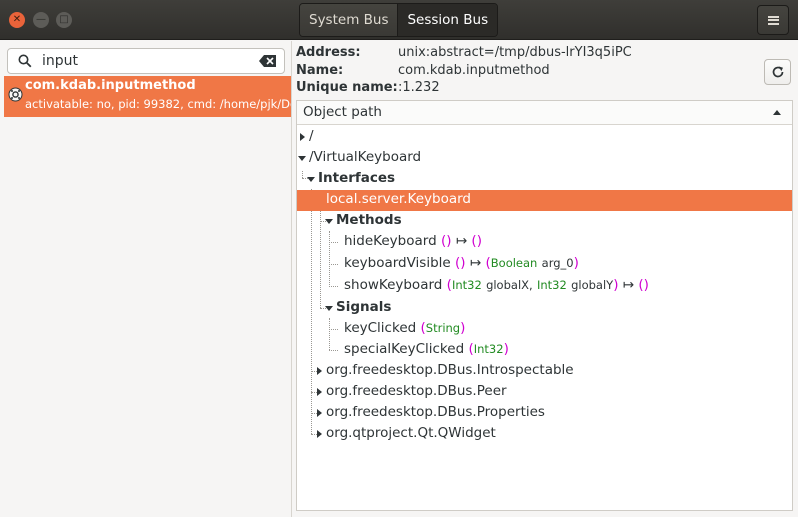 The image size is (798, 517). Describe the element at coordinates (443, 328) in the screenshot. I see `arg-type: String` at that location.